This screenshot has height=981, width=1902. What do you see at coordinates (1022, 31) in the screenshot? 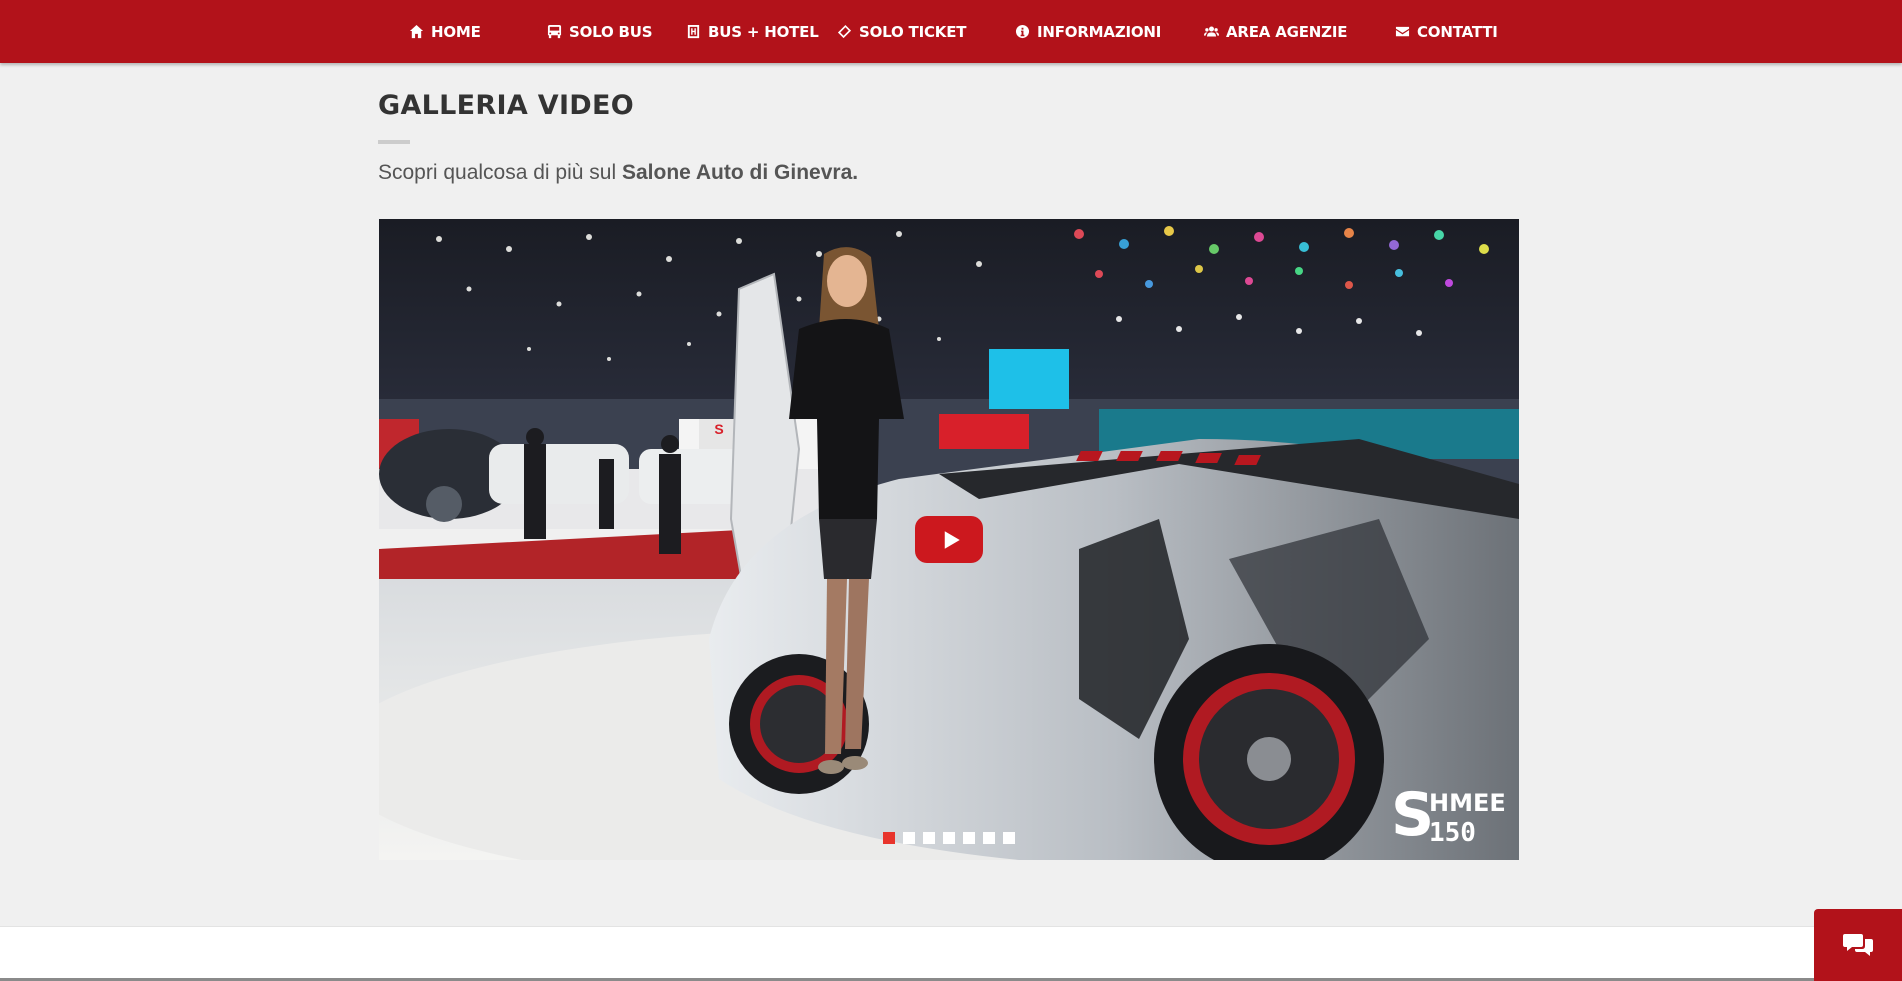
I see `info-icon` at bounding box center [1022, 31].